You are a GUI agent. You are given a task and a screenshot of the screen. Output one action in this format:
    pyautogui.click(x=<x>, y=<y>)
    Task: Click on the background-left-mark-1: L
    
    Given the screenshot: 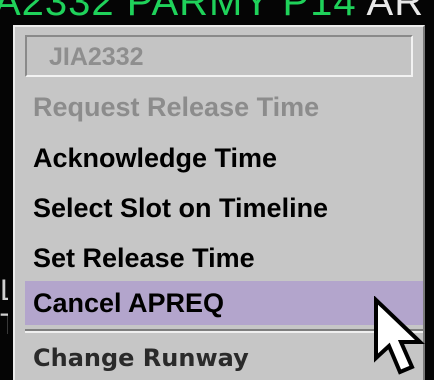 What is the action you would take?
    pyautogui.click(x=4, y=291)
    